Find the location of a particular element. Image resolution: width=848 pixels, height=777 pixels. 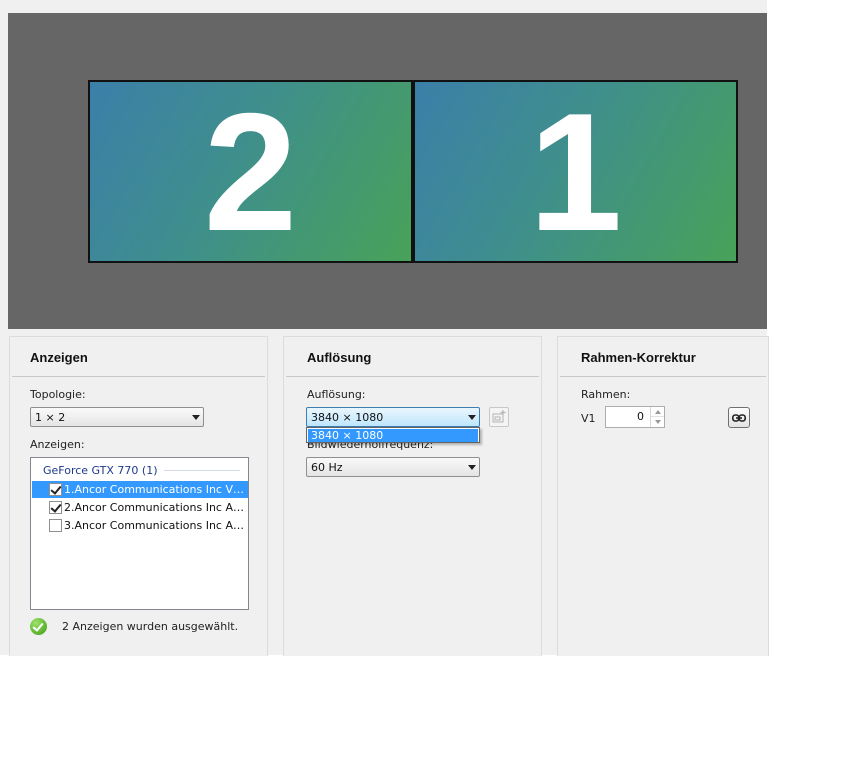

monitor-preview-2: 2 is located at coordinates (250, 171).